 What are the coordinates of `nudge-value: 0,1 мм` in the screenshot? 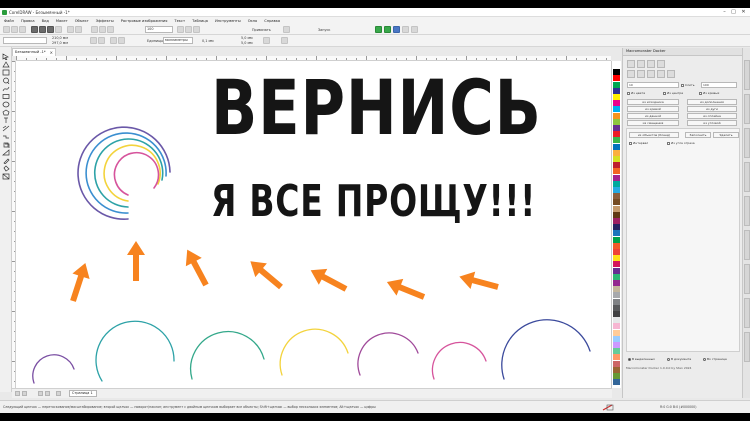 It's located at (208, 41).